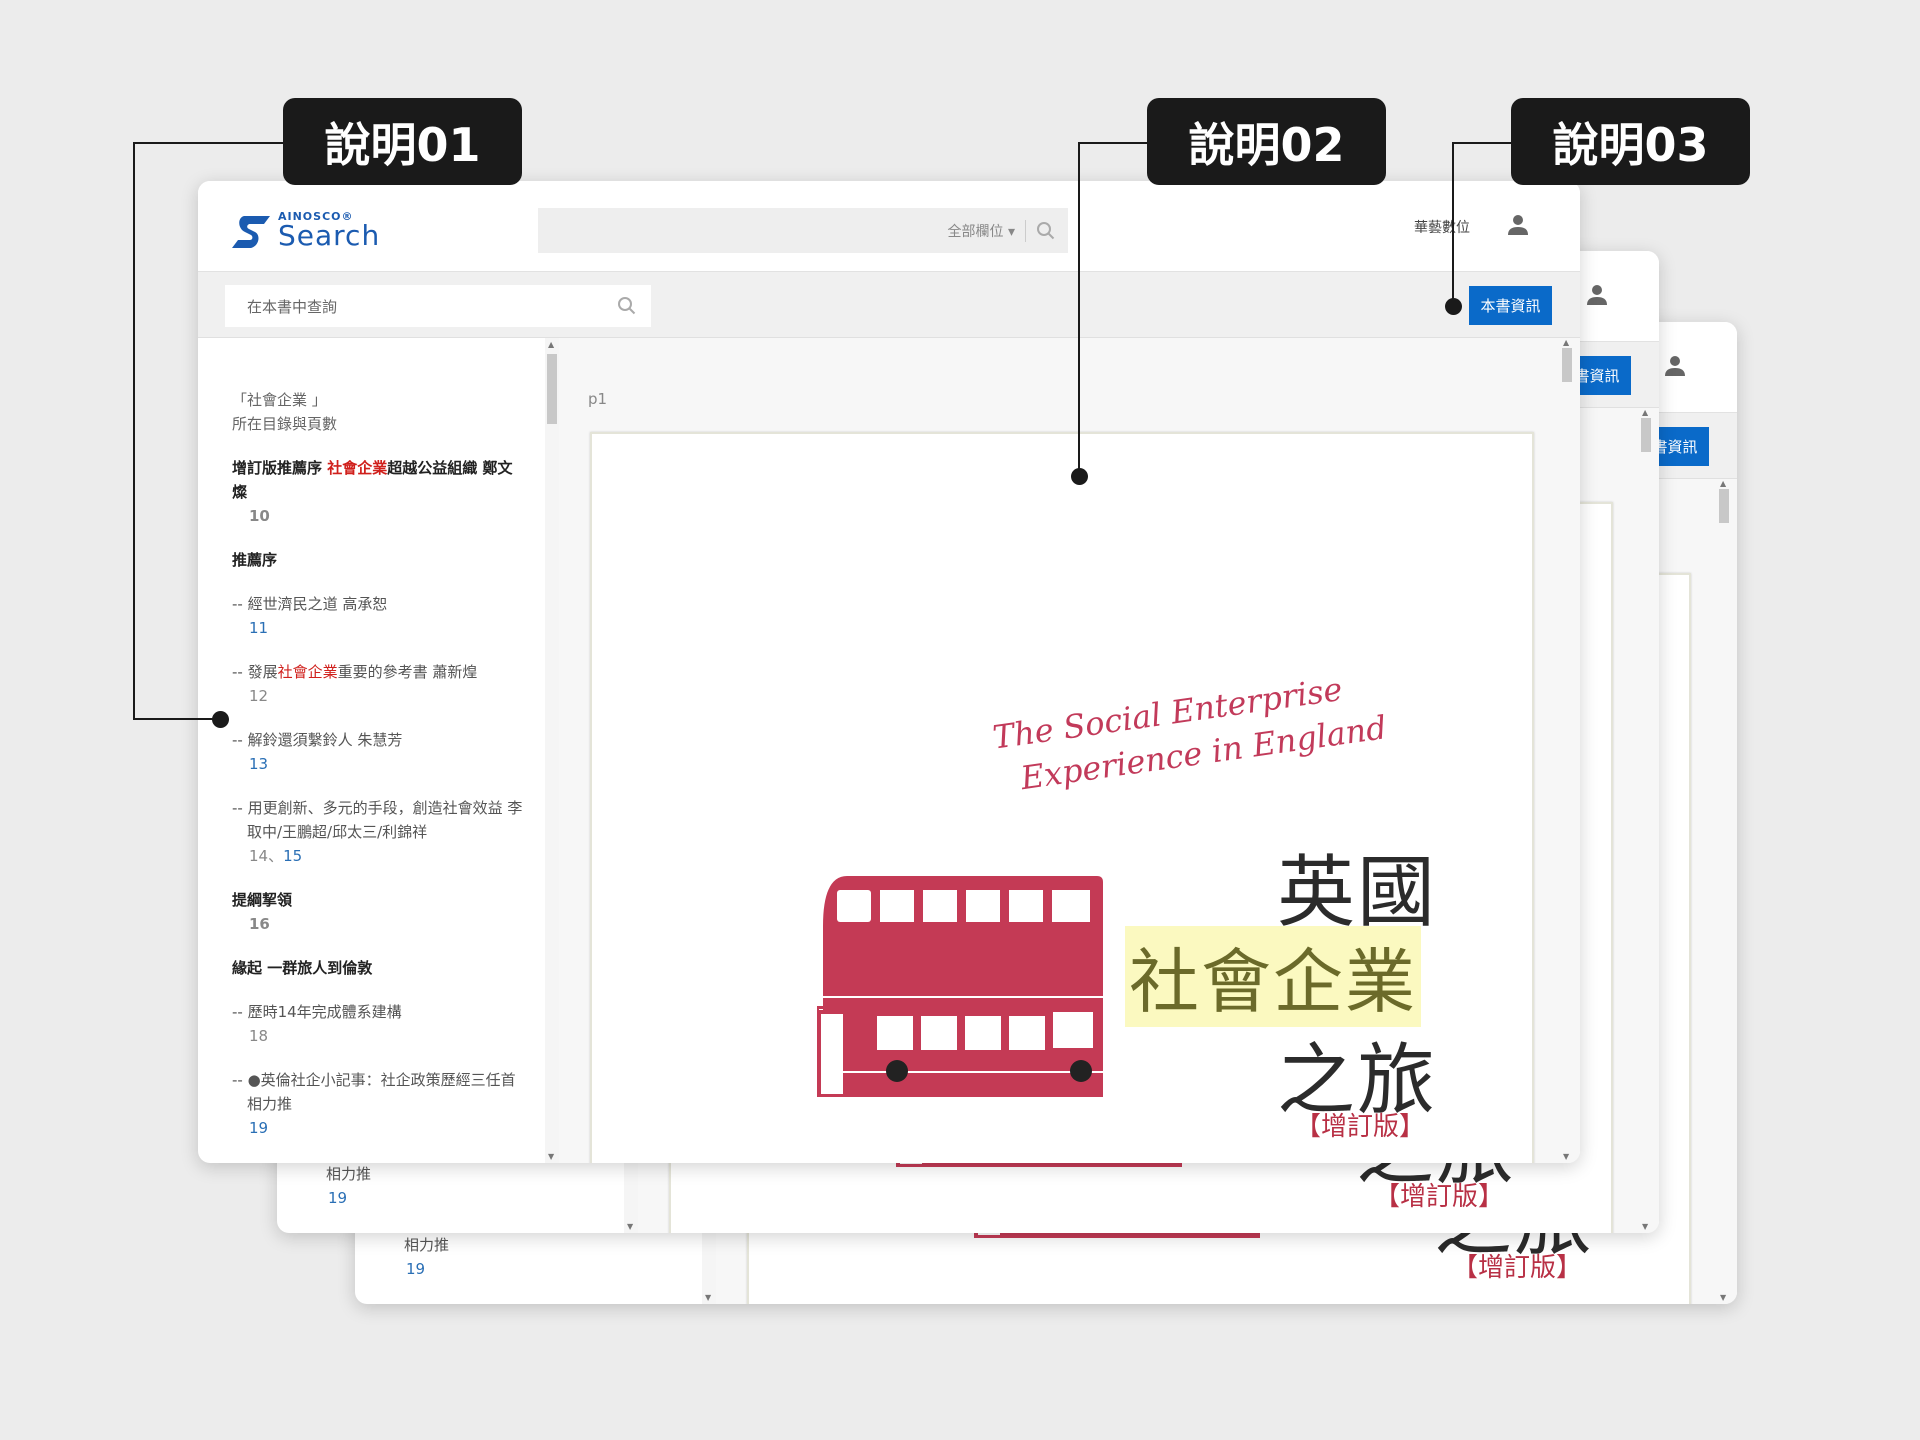  Describe the element at coordinates (255, 672) in the screenshot. I see `toc-text: -- 發展` at that location.